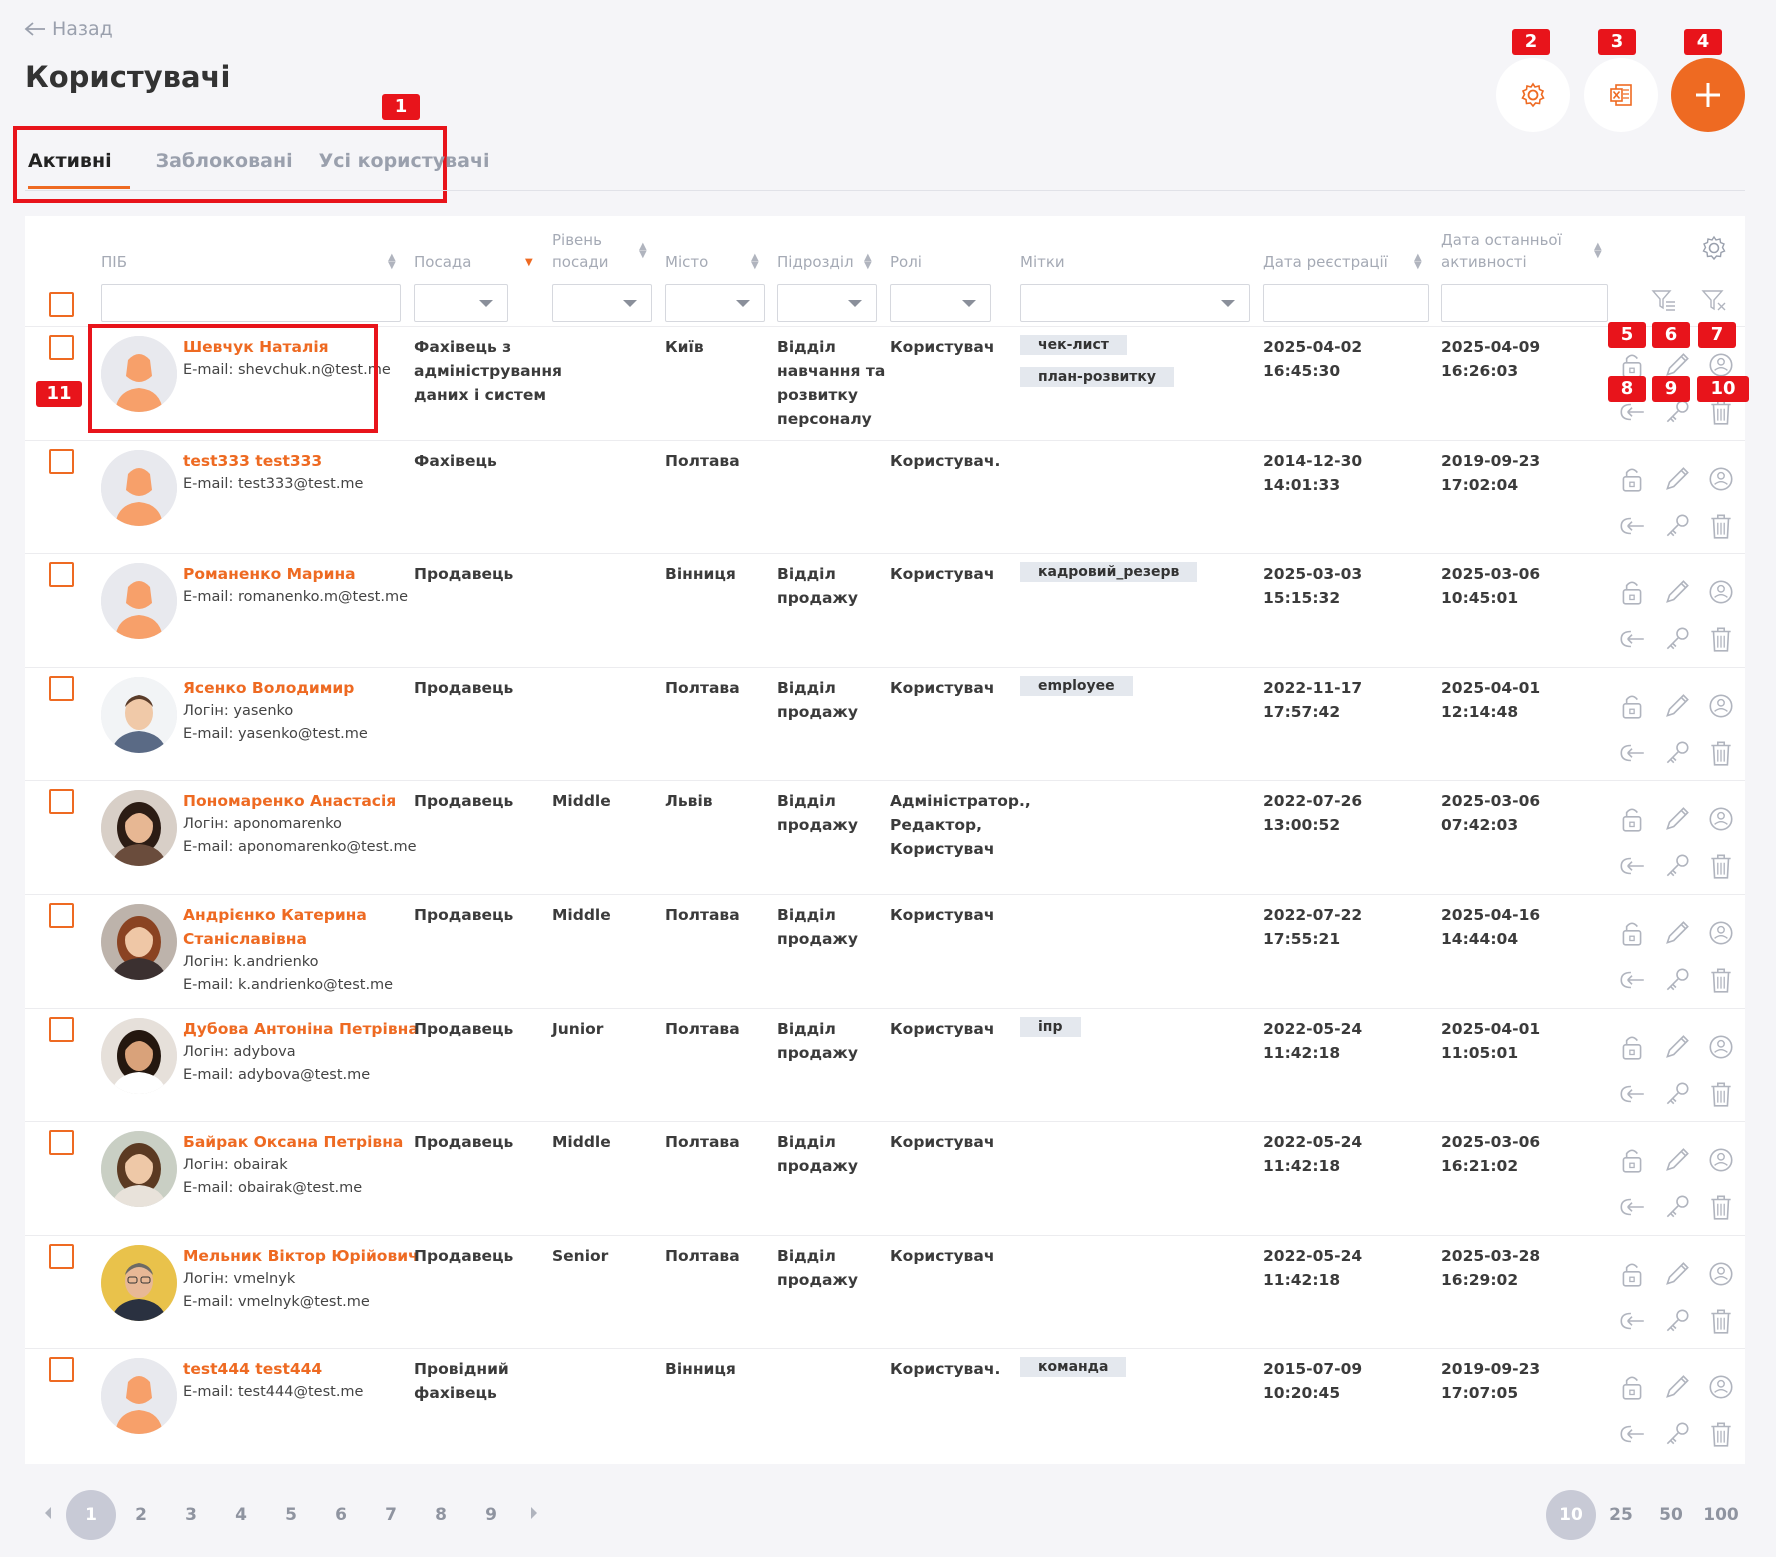 The width and height of the screenshot is (1776, 1557). Describe the element at coordinates (1109, 572) in the screenshot. I see `user-tag: кадровий_резерв` at that location.